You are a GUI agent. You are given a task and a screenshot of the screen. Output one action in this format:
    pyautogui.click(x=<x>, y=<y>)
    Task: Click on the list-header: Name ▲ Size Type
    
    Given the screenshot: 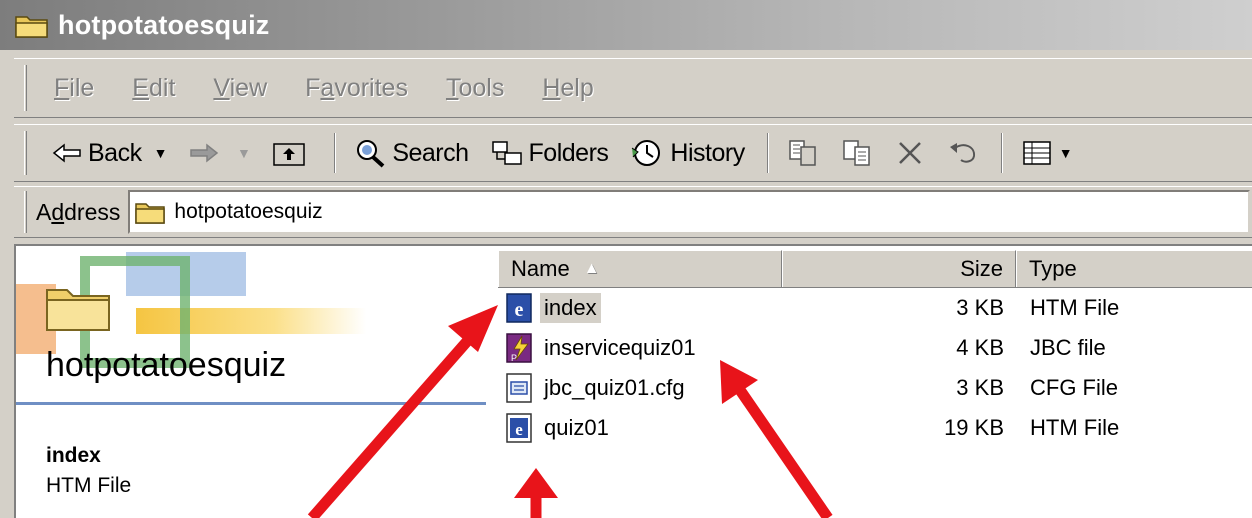 What is the action you would take?
    pyautogui.click(x=875, y=269)
    